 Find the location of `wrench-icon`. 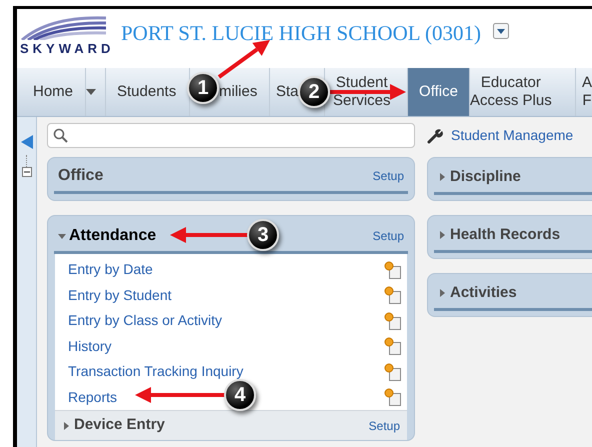

wrench-icon is located at coordinates (435, 136).